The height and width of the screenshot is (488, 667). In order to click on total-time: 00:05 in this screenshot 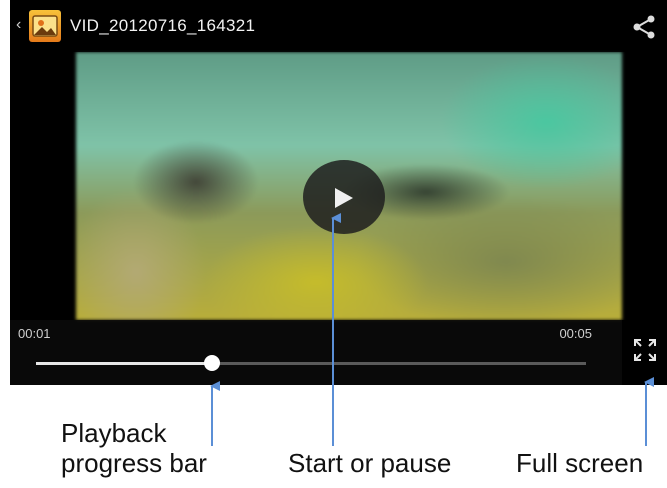, I will do `click(575, 333)`.